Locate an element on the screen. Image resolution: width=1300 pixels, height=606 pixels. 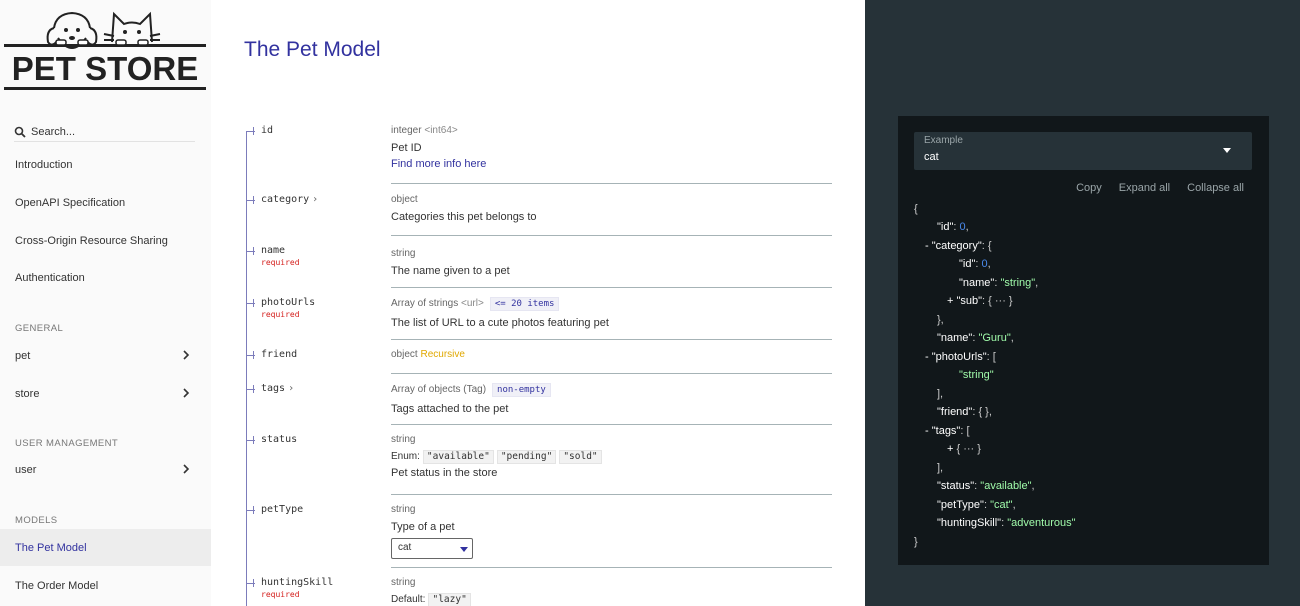
find-more-info-link: Find more info here is located at coordinates (611, 164).